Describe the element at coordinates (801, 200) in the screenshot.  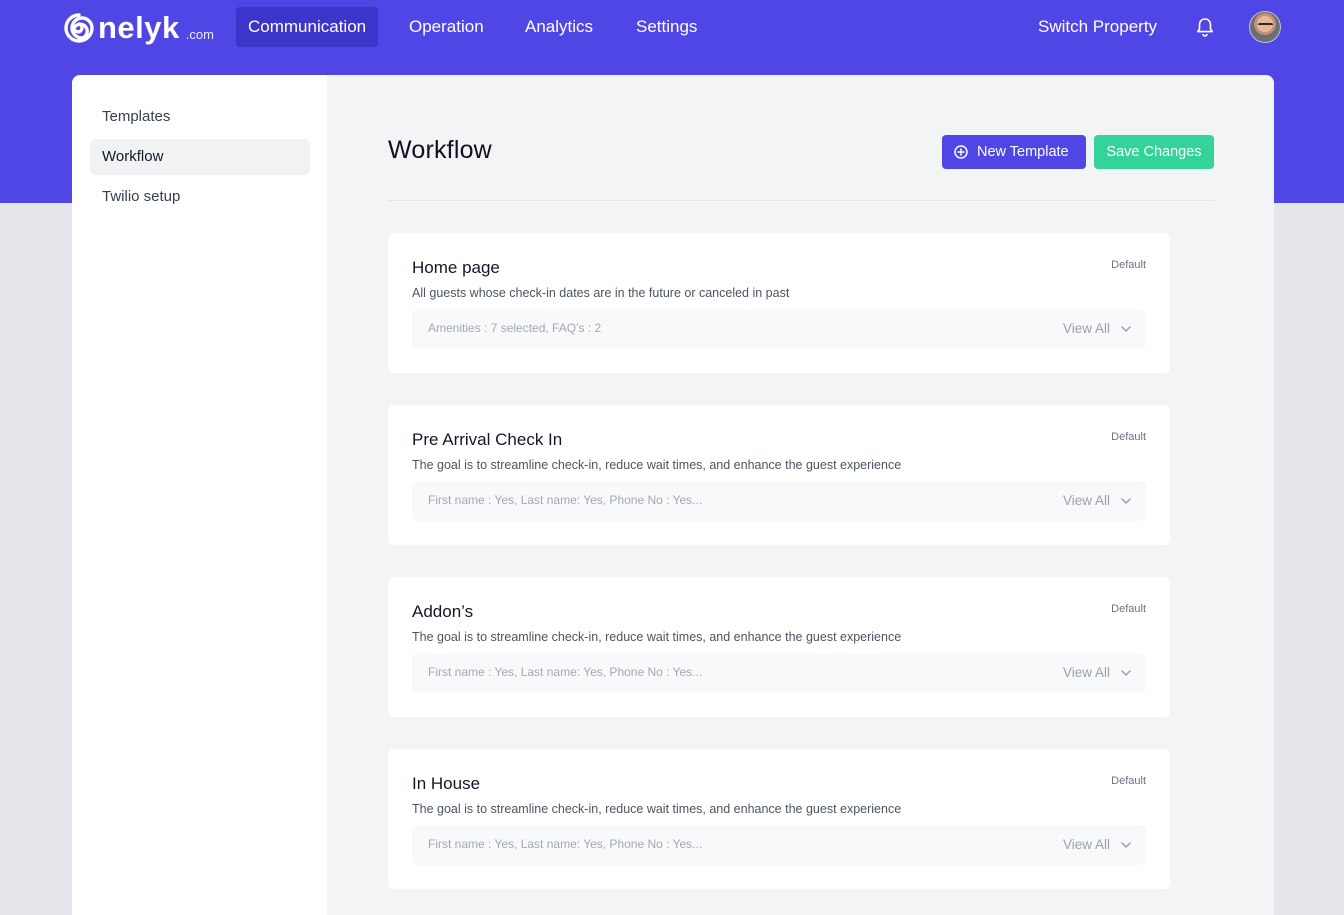
I see `header-divider` at that location.